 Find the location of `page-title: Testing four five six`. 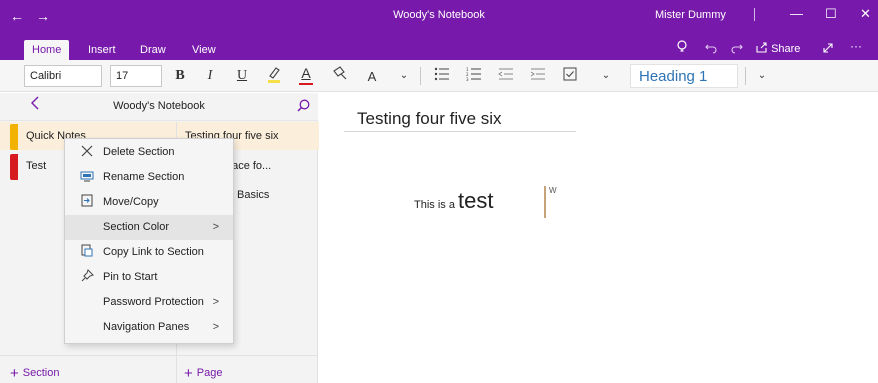

page-title: Testing four five six is located at coordinates (429, 119).